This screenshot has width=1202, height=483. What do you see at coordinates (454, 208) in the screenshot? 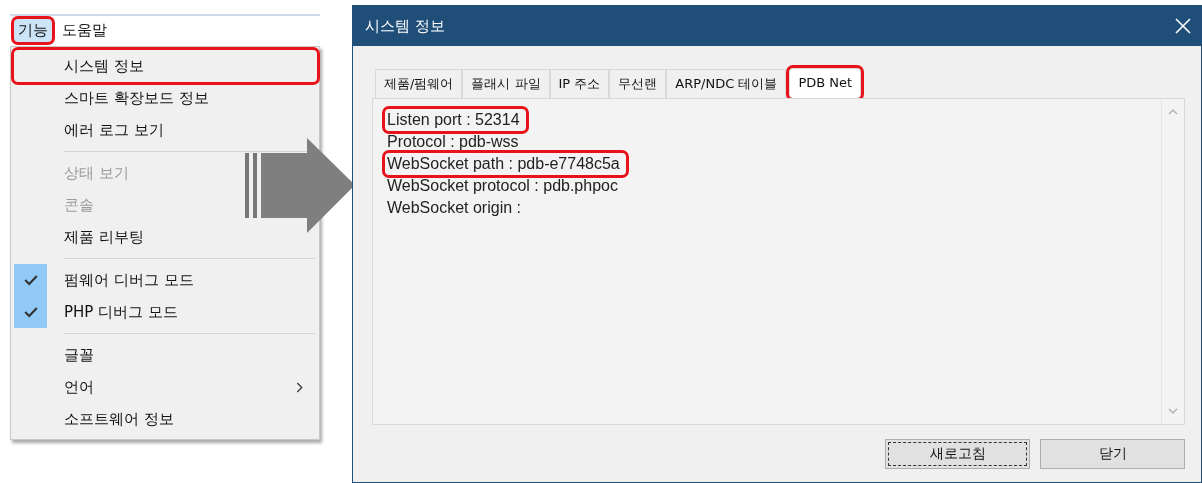
I see `info-text: WebSocket origin :` at bounding box center [454, 208].